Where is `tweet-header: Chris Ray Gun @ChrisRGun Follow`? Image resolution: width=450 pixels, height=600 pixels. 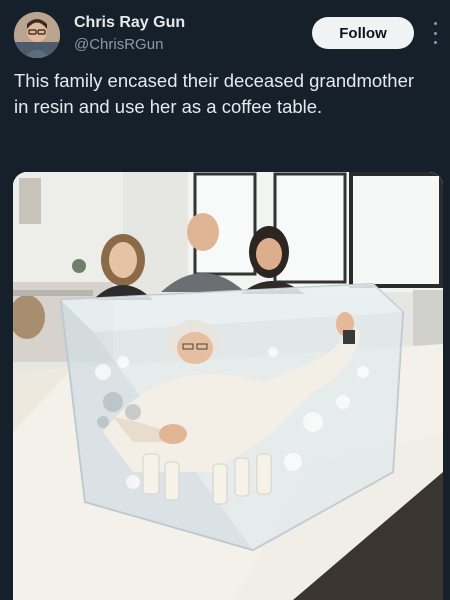 tweet-header: Chris Ray Gun @ChrisRGun Follow is located at coordinates (228, 35).